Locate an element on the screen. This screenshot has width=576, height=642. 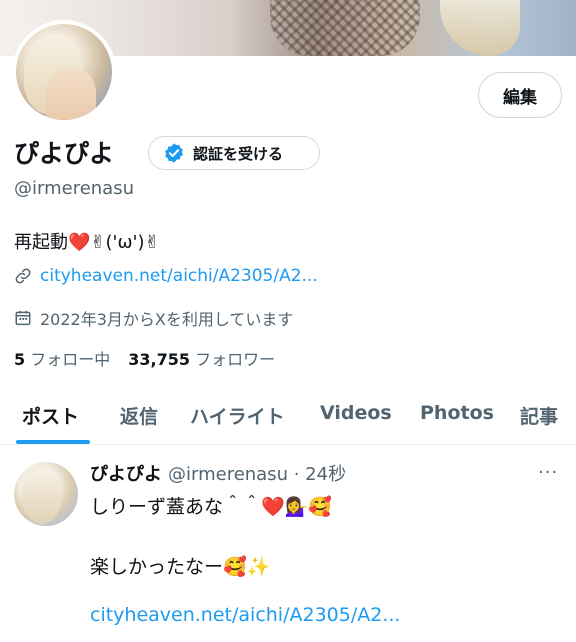
tab-posts: ポスト is located at coordinates (50, 415).